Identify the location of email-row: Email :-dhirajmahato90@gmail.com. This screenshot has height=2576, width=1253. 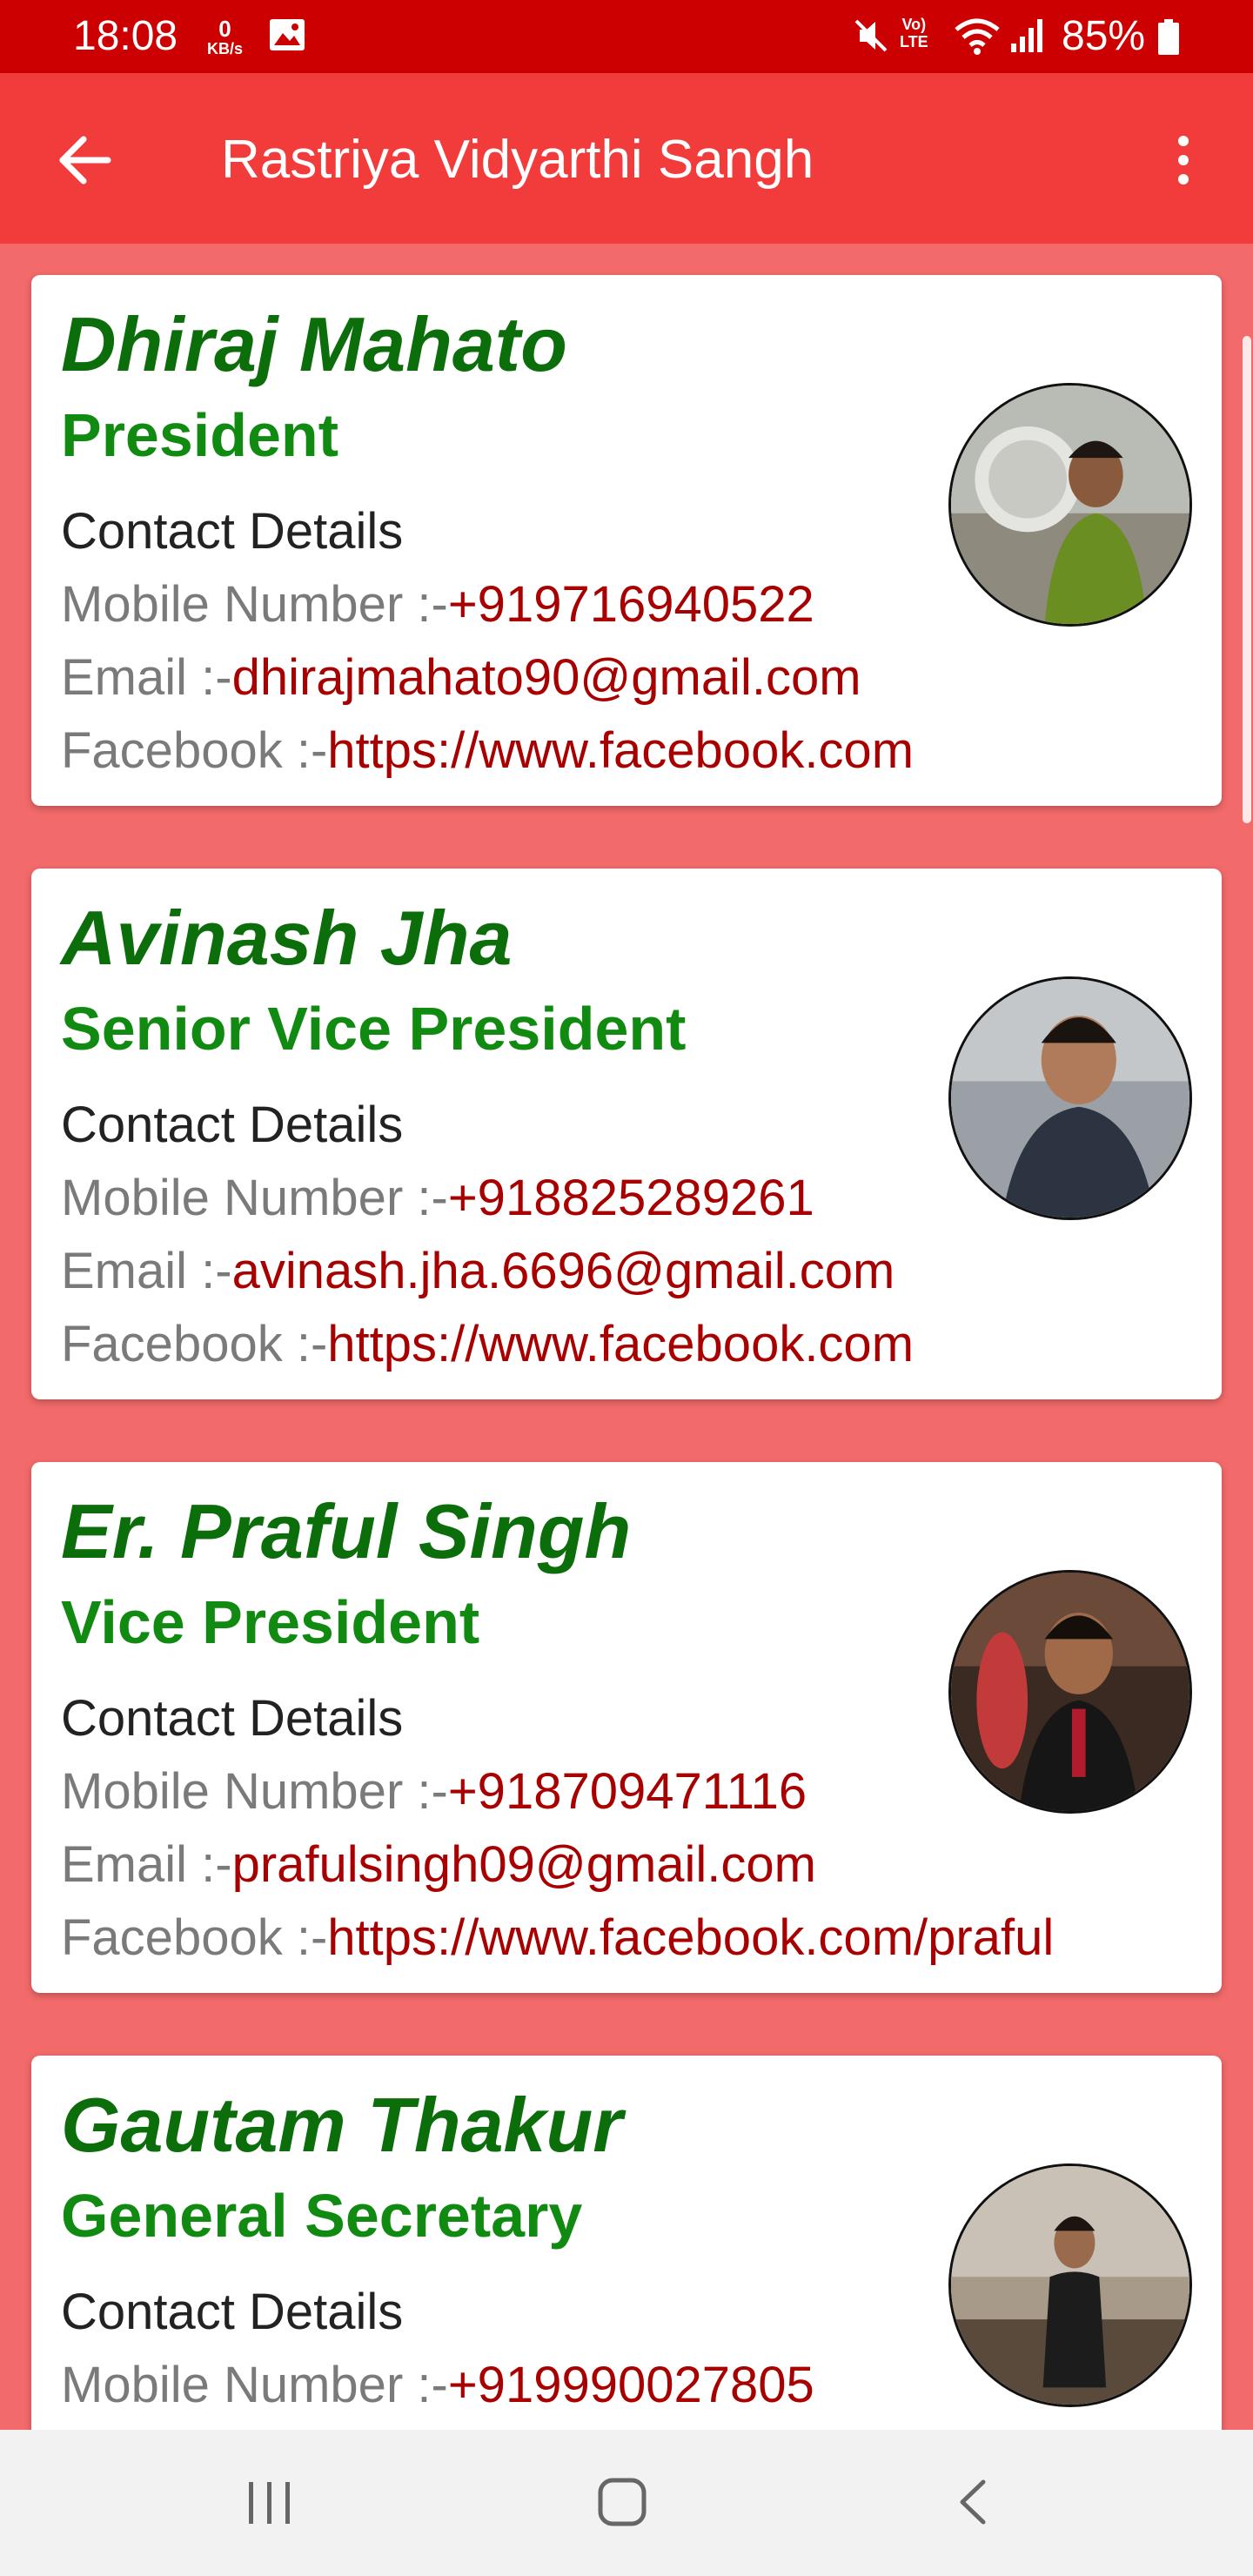
(461, 678).